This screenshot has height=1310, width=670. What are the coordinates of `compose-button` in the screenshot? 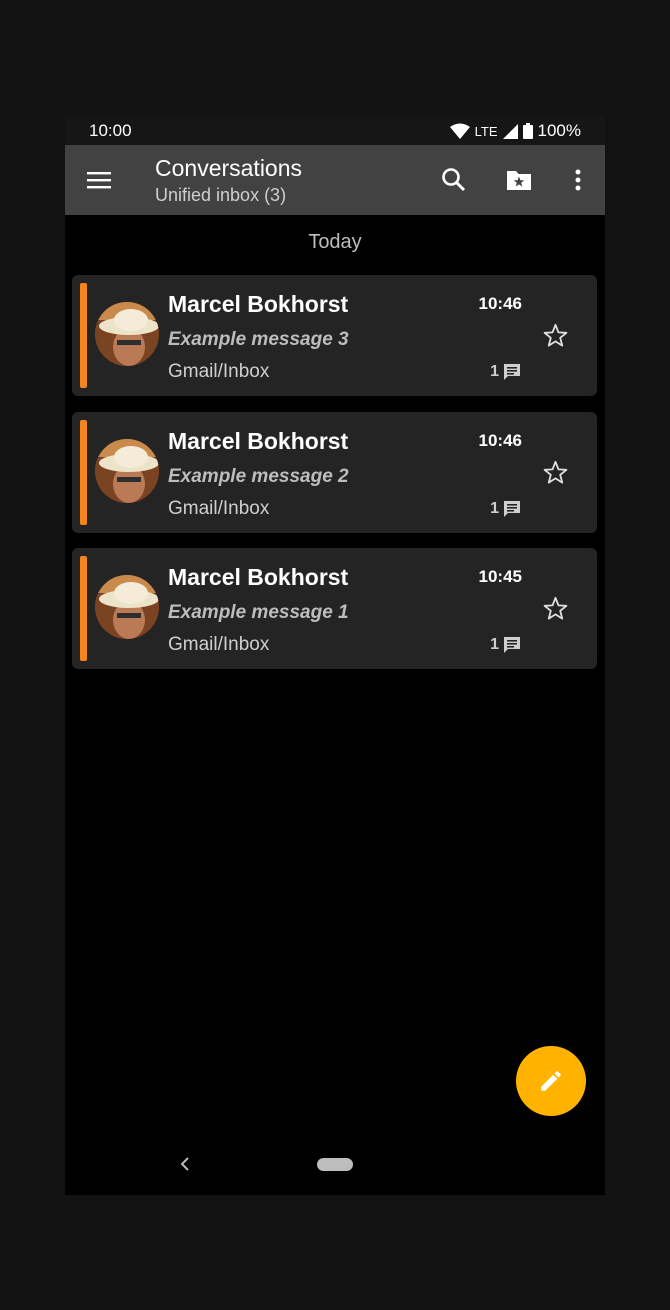 It's located at (551, 1081).